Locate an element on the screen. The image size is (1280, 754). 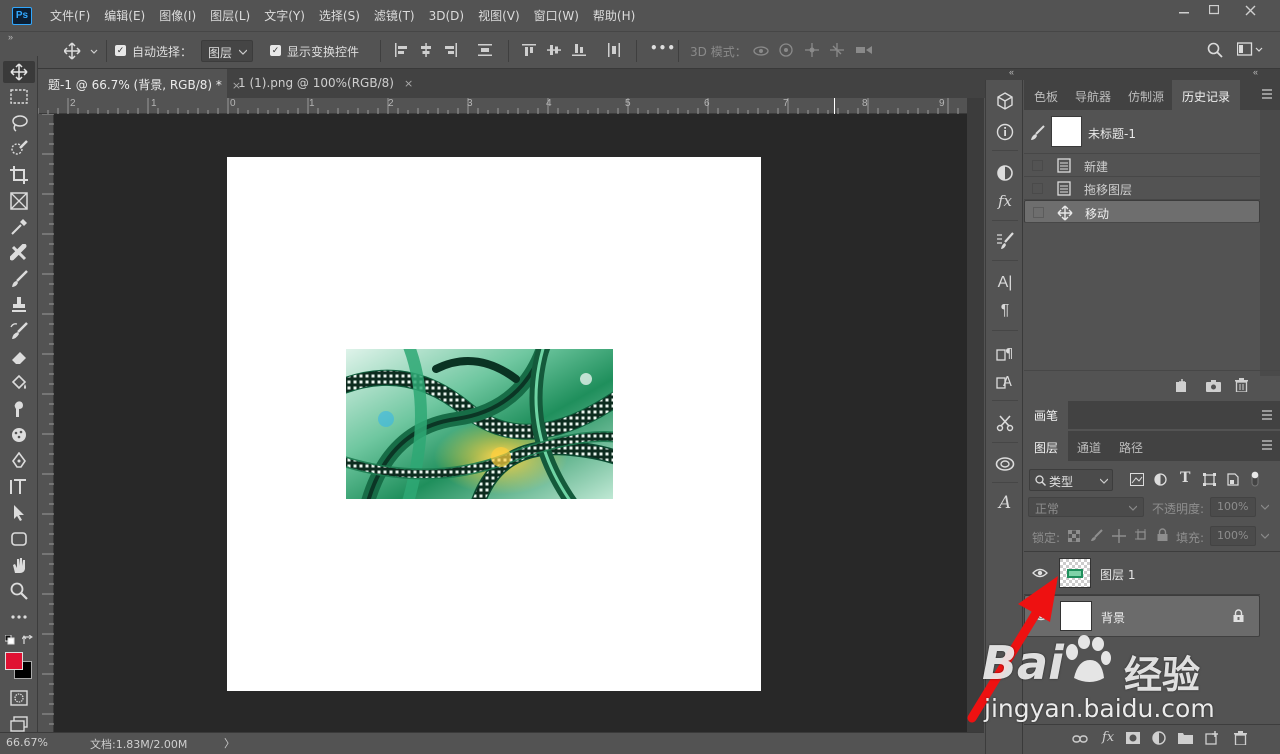
align-top-icon is located at coordinates (529, 50).